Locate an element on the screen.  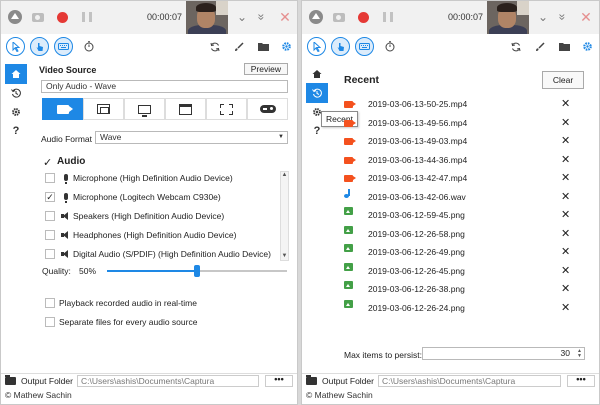
quality-slider is located at coordinates (197, 271).